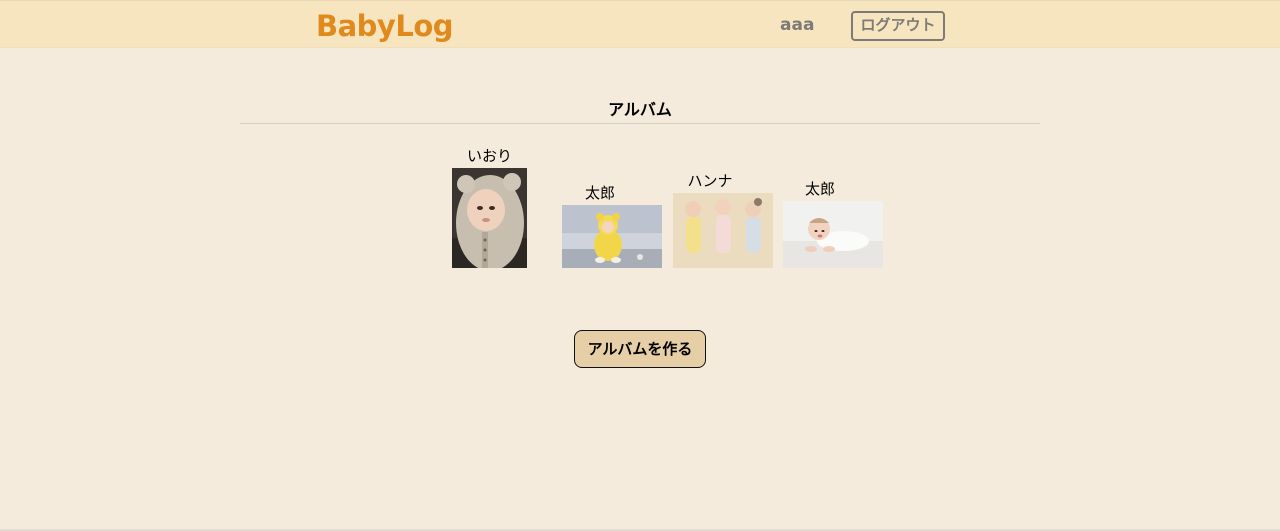  I want to click on logout-button: ログアウト, so click(898, 26).